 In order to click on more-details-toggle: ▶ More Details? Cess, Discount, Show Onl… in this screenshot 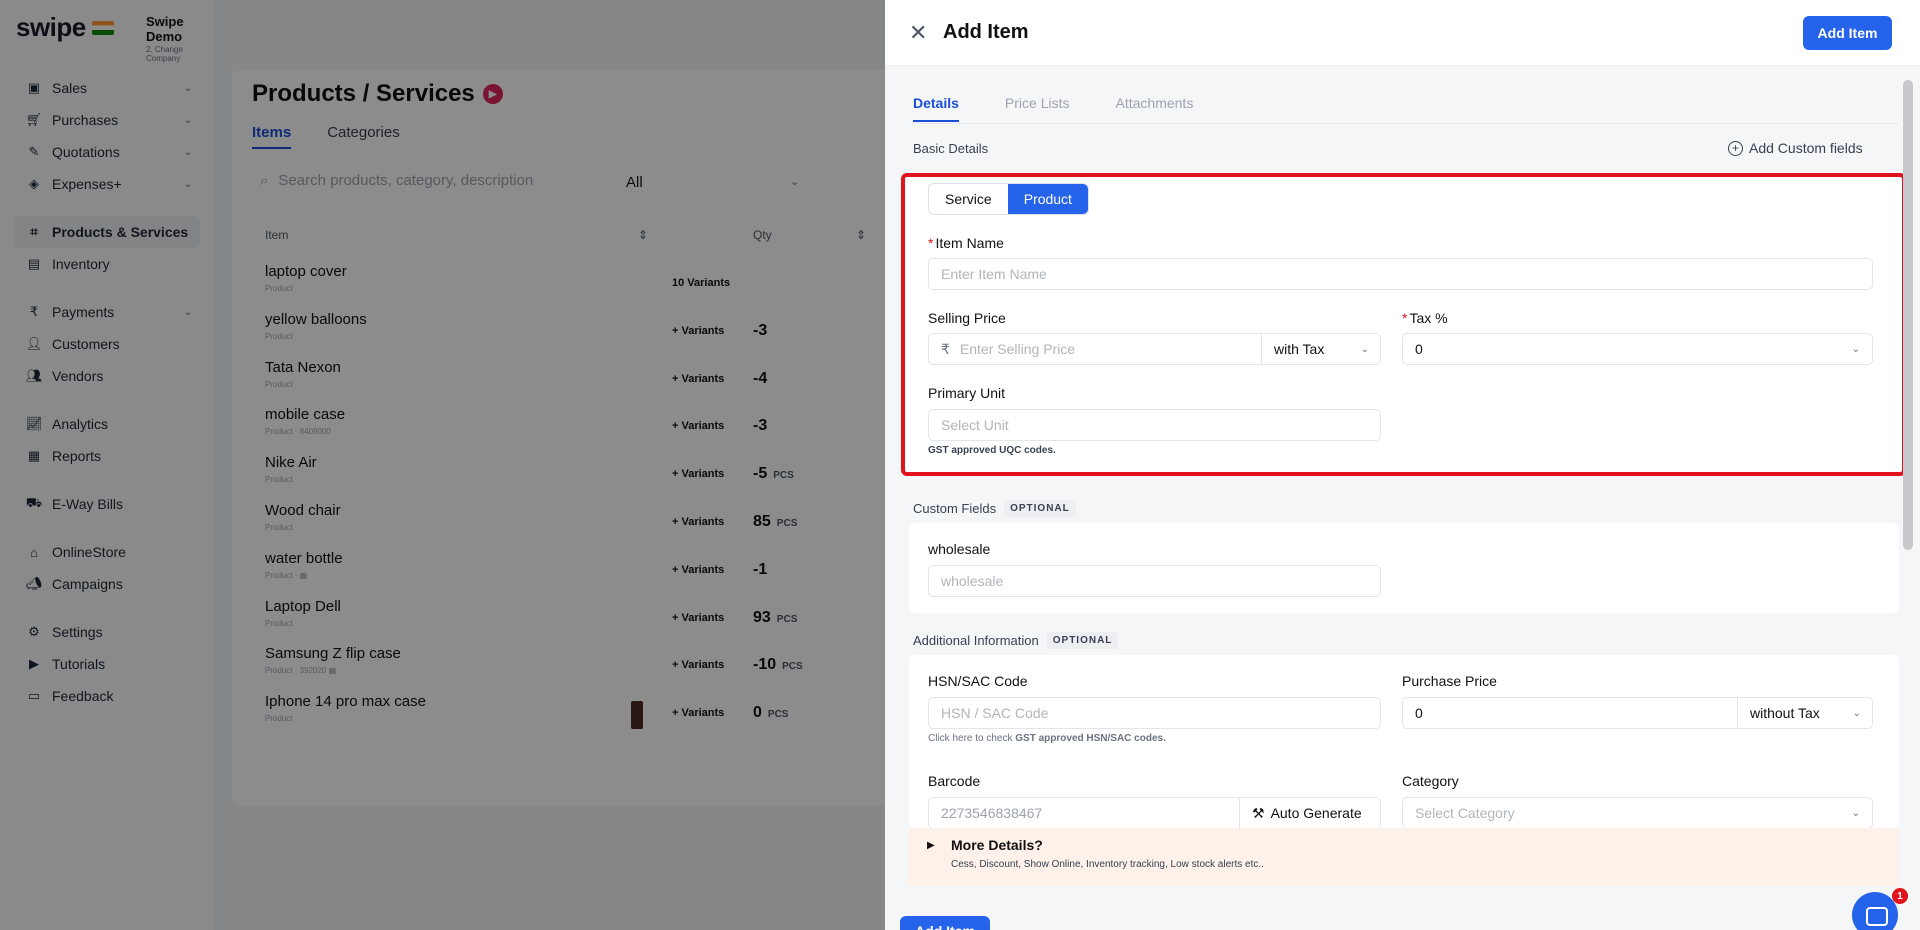, I will do `click(1404, 857)`.